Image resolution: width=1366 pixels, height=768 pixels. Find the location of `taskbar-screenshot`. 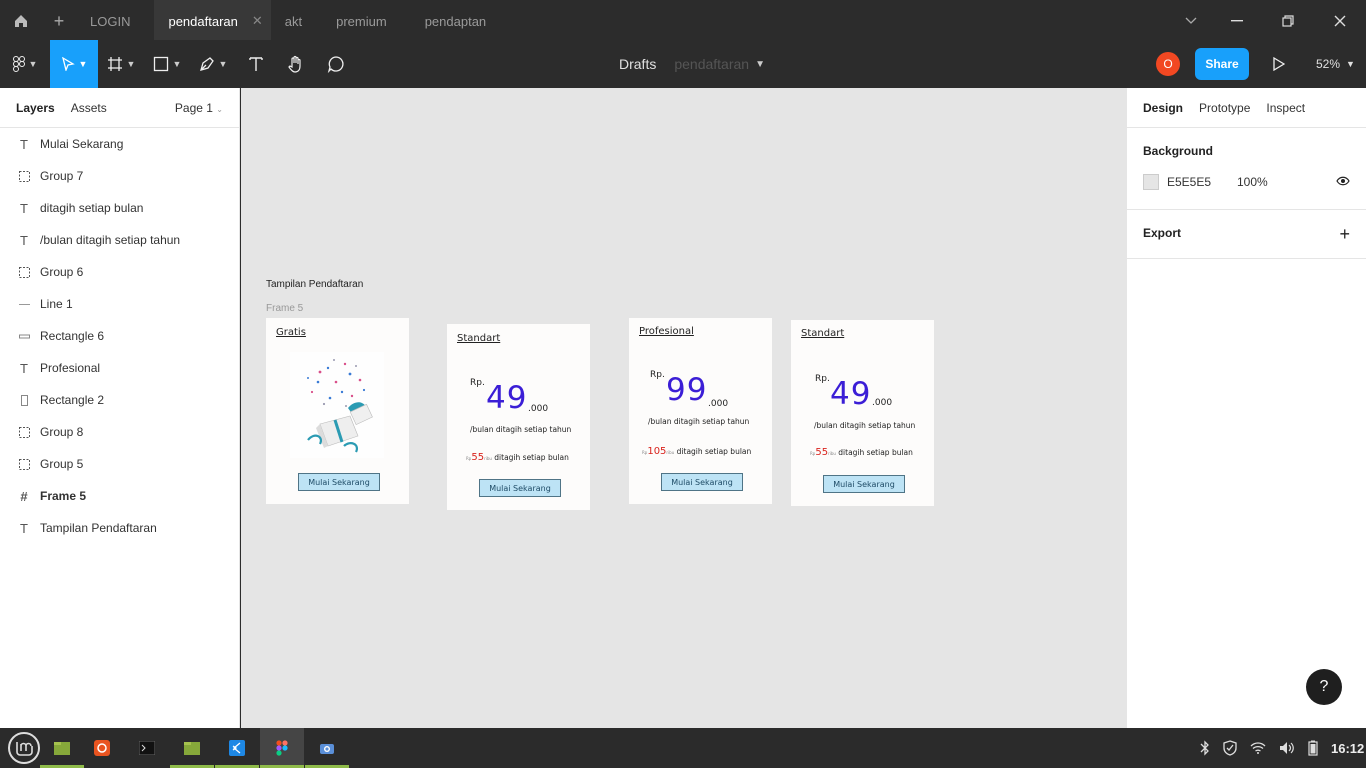

taskbar-screenshot is located at coordinates (327, 748).